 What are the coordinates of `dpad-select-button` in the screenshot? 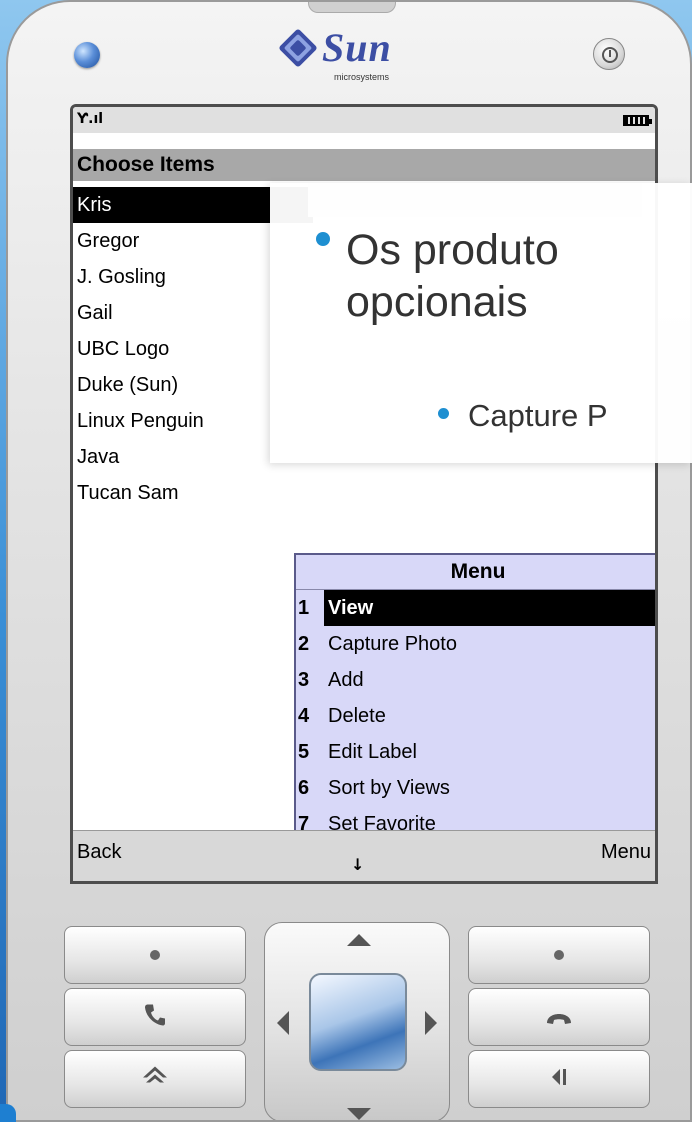 It's located at (358, 1022).